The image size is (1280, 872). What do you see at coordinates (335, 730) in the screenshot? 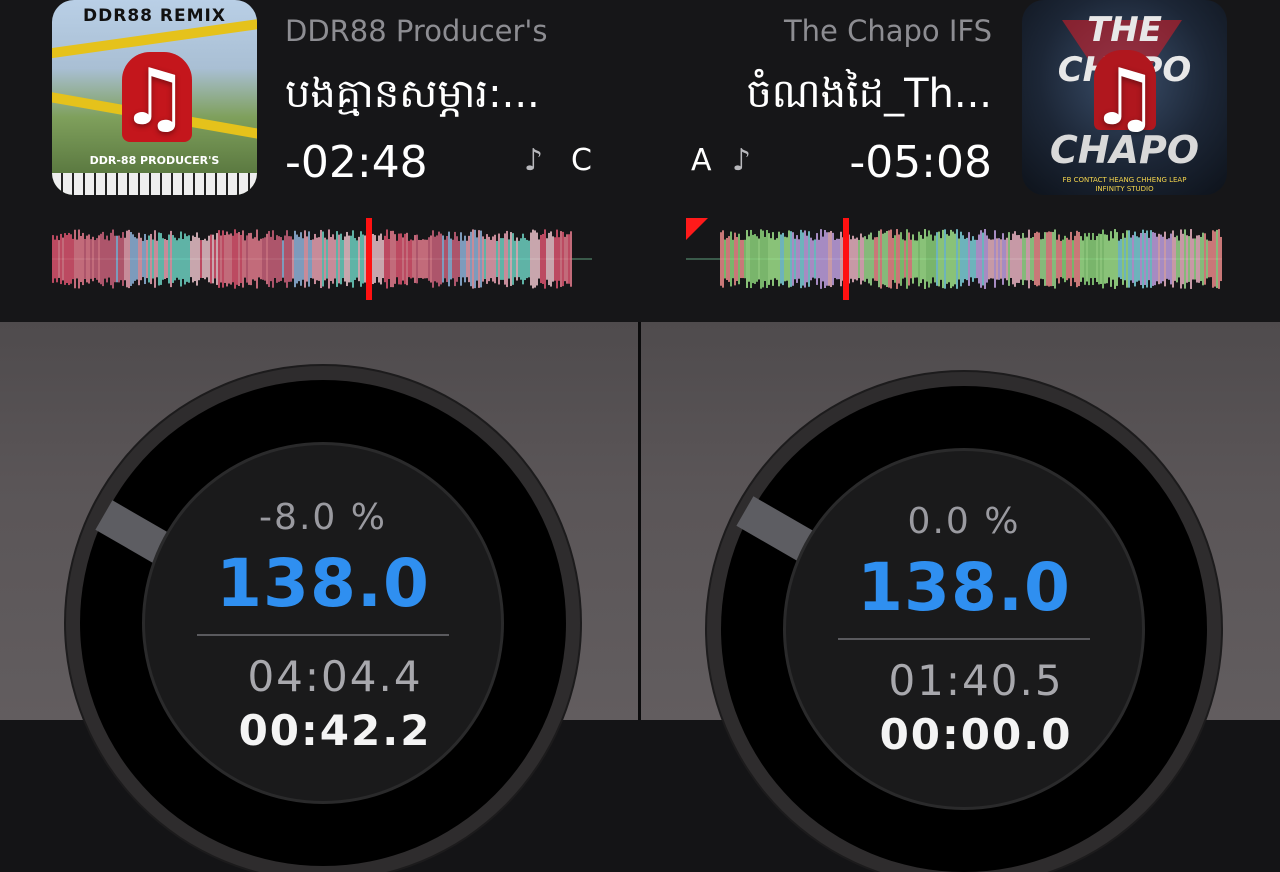
I see `deck-a-position-secondary: 00:42.2` at bounding box center [335, 730].